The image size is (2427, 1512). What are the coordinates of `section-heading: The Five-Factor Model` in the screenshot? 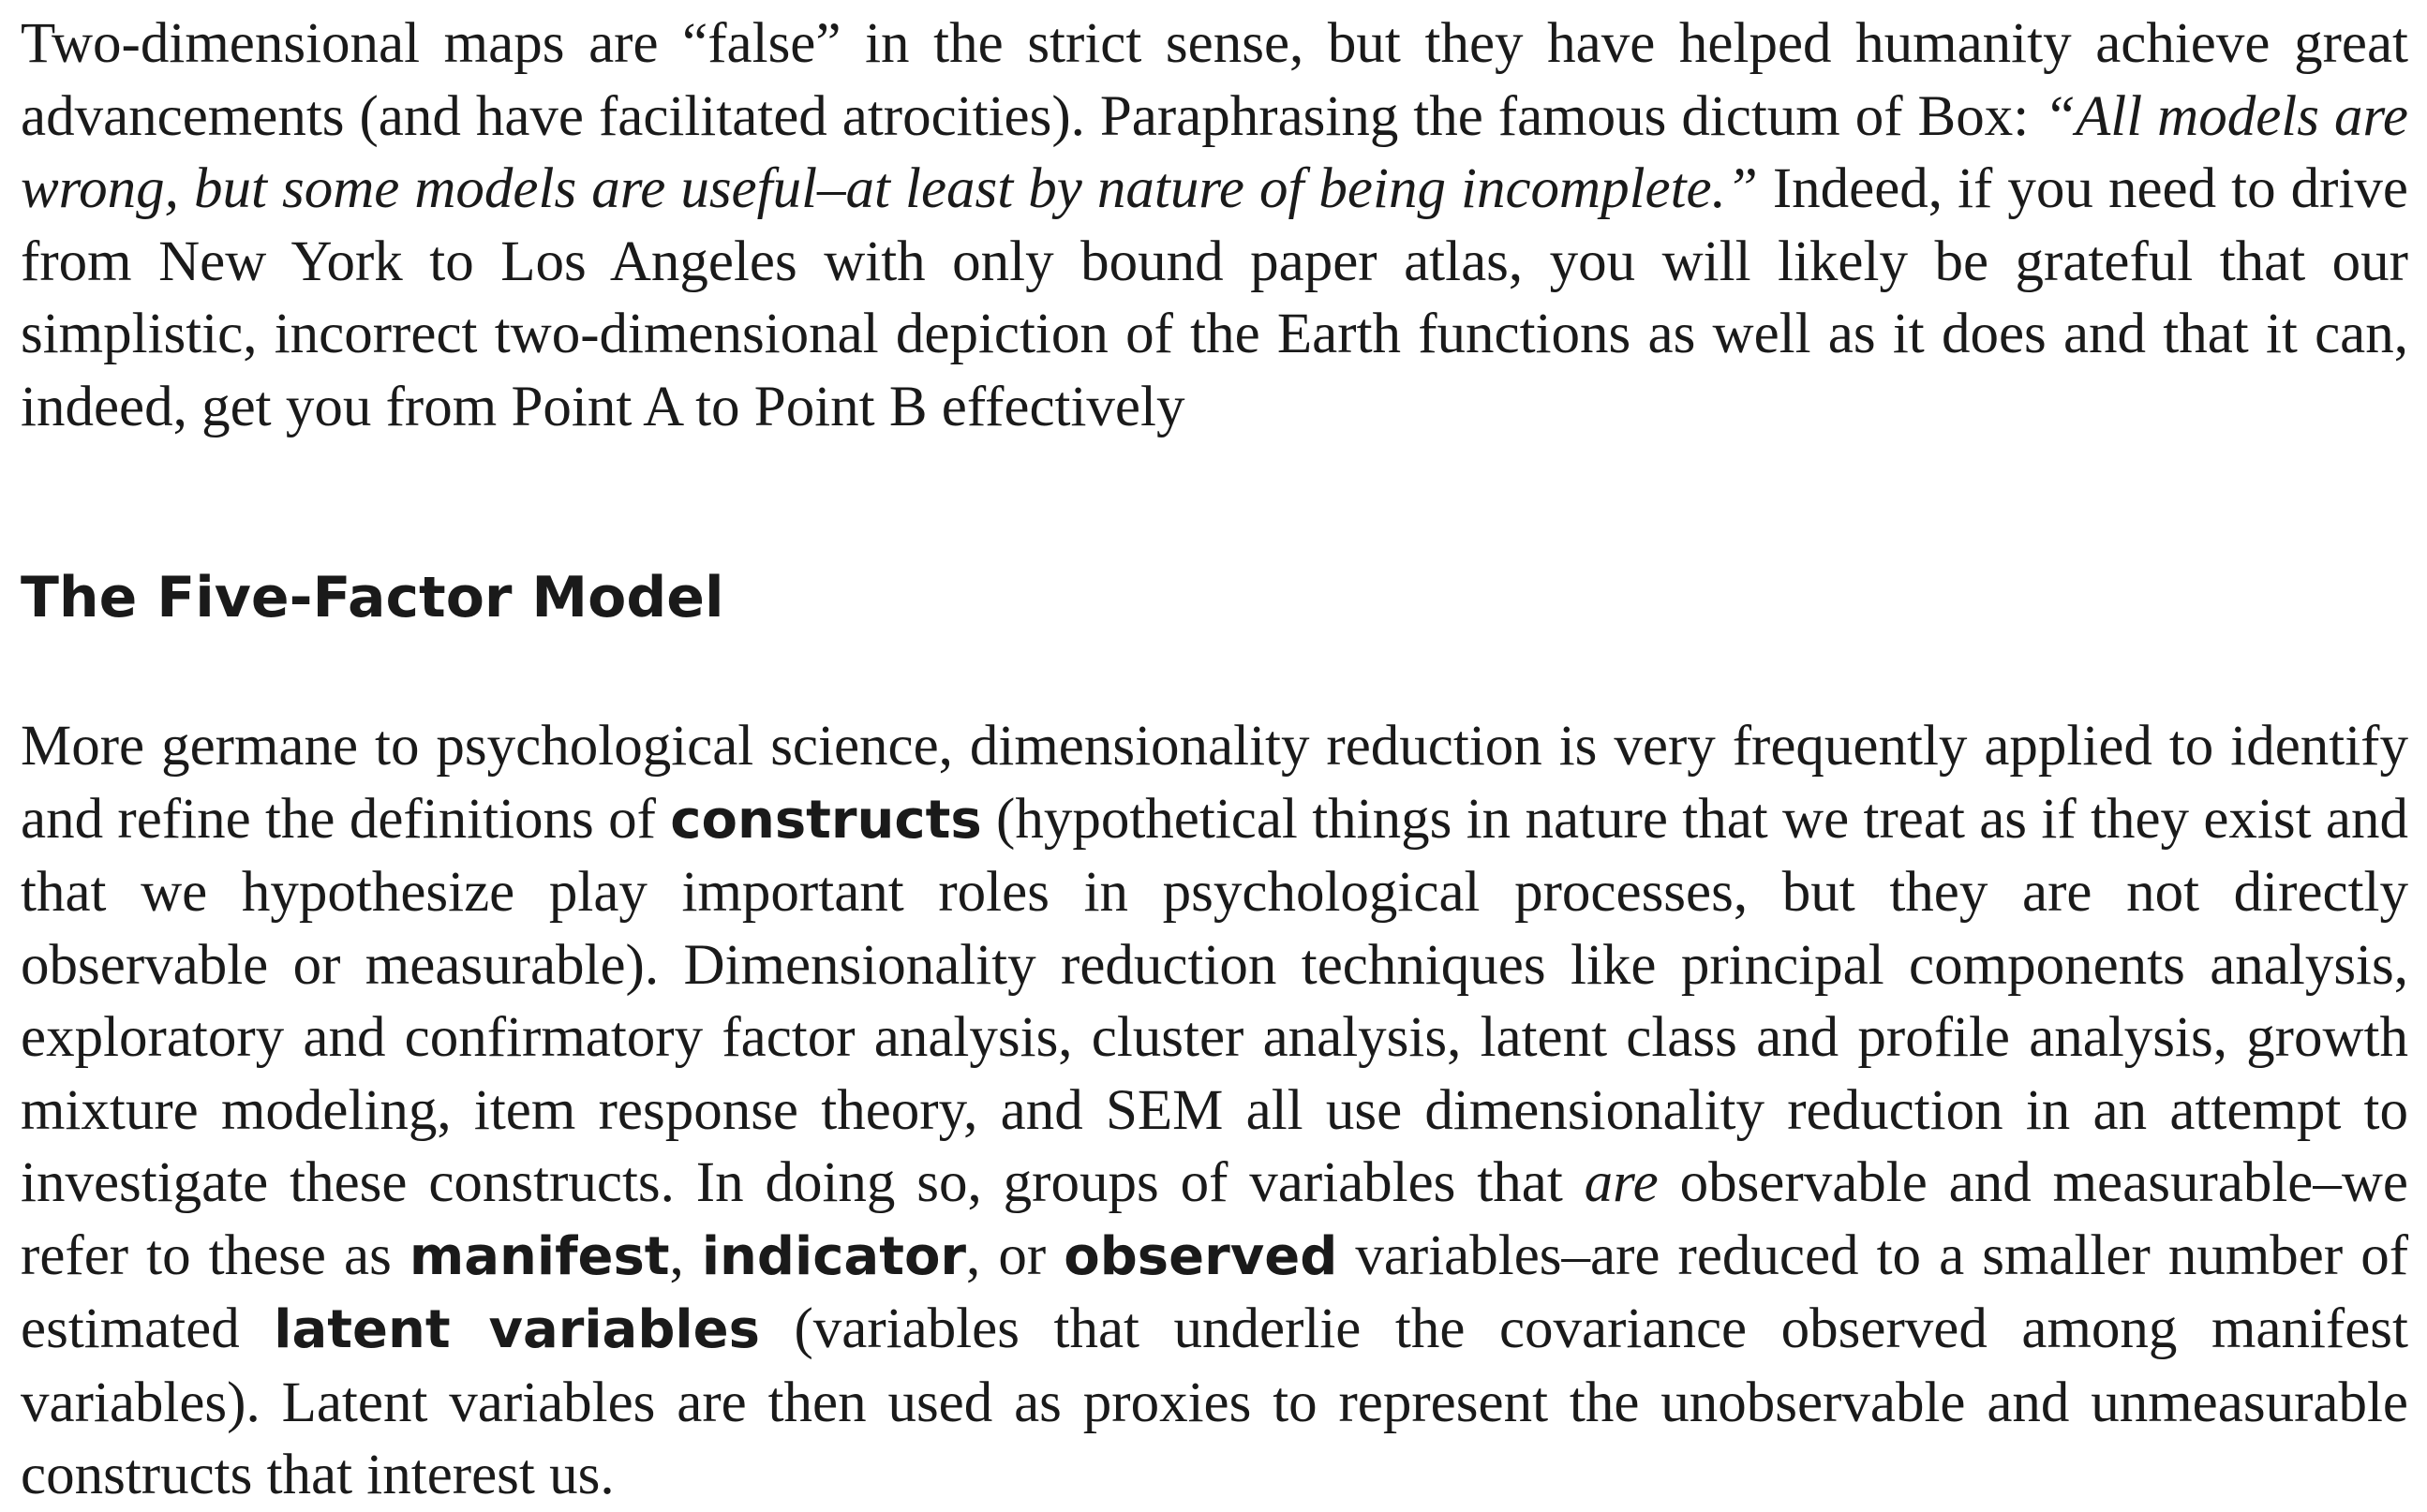 It's located at (372, 597).